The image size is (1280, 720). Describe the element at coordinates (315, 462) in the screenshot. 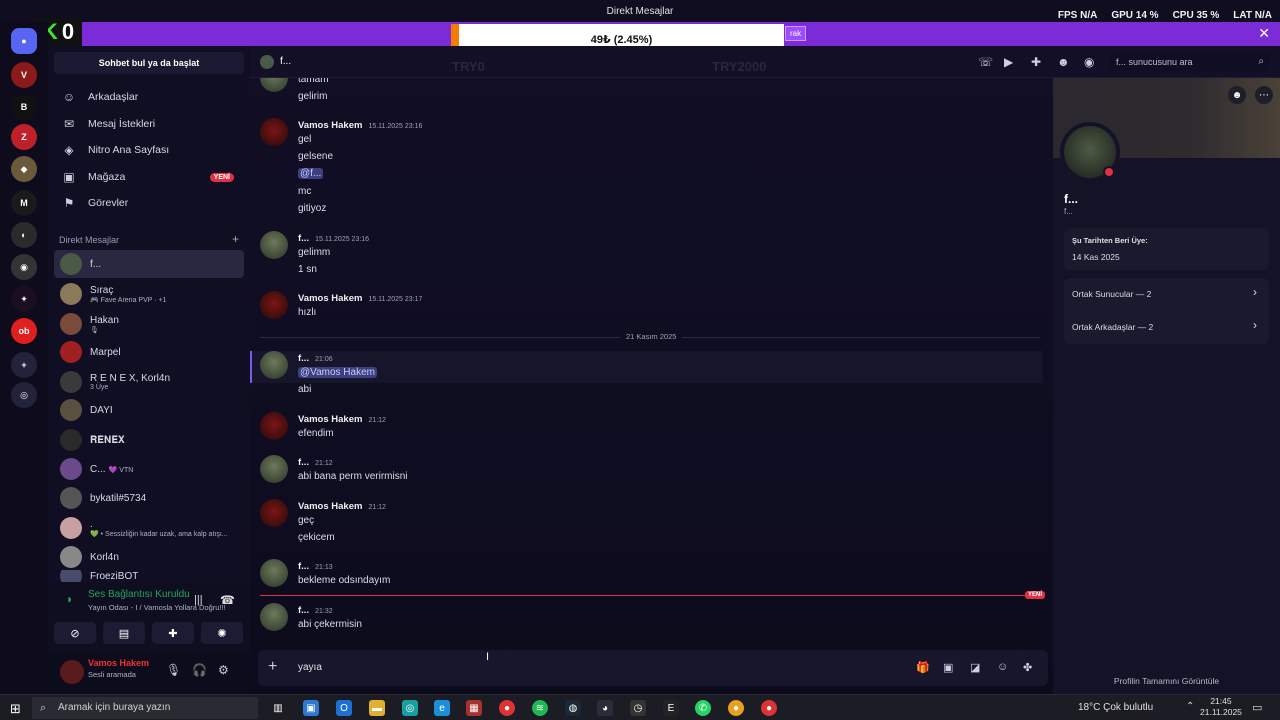

I see `message-author: f... 21:12` at that location.